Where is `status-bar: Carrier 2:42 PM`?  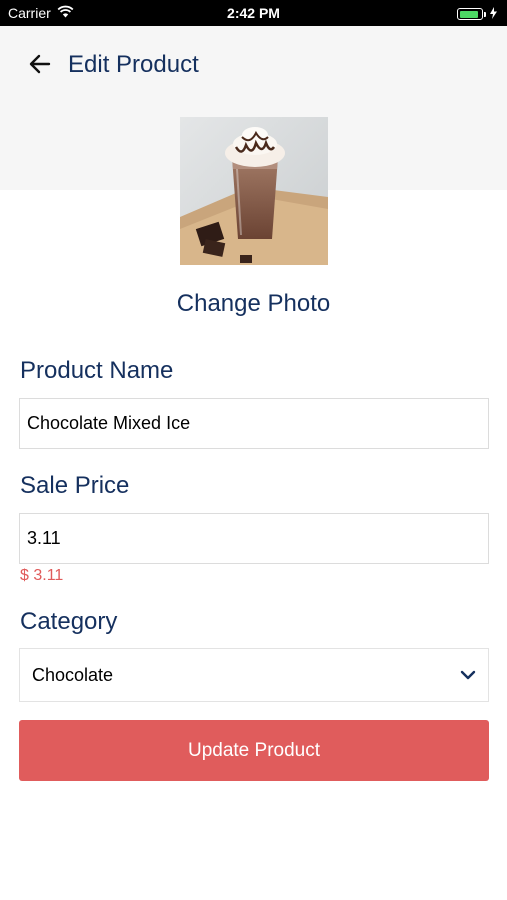 status-bar: Carrier 2:42 PM is located at coordinates (253, 13).